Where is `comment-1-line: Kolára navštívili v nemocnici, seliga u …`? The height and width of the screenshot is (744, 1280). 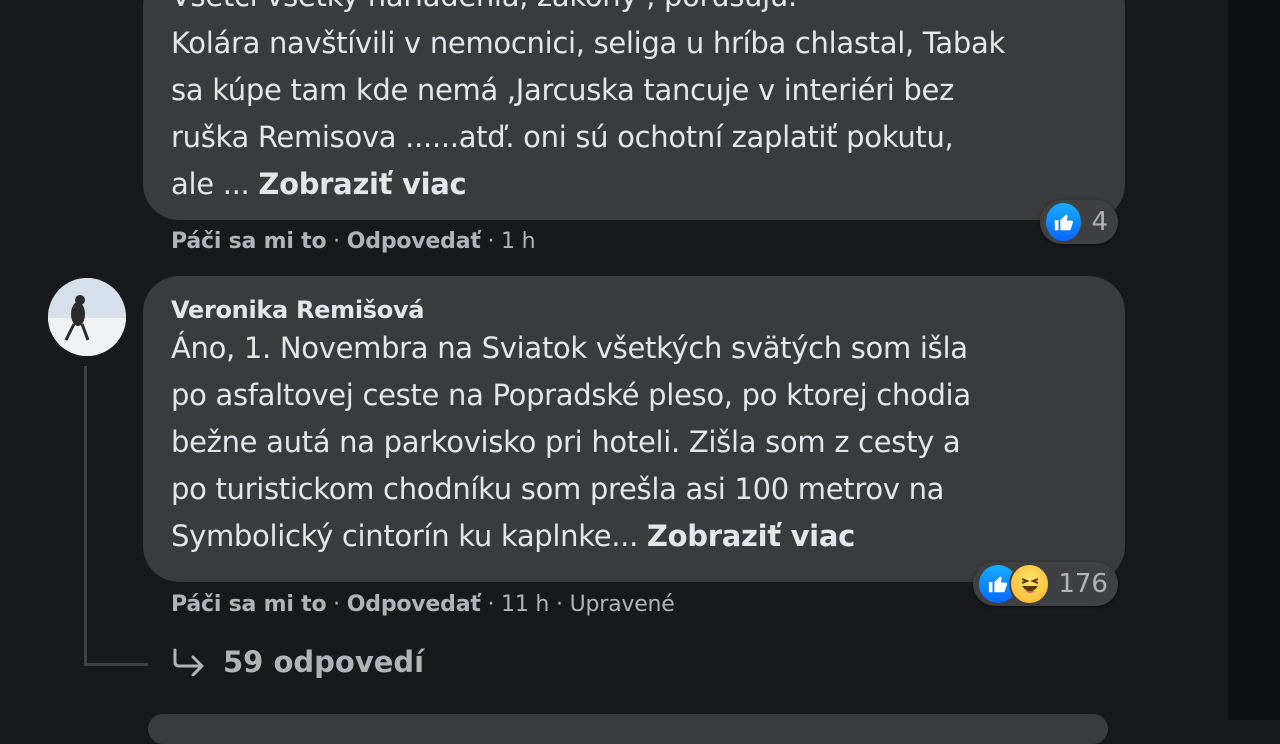
comment-1-line: Kolára navštívili v nemocnici, seliga u … is located at coordinates (588, 43).